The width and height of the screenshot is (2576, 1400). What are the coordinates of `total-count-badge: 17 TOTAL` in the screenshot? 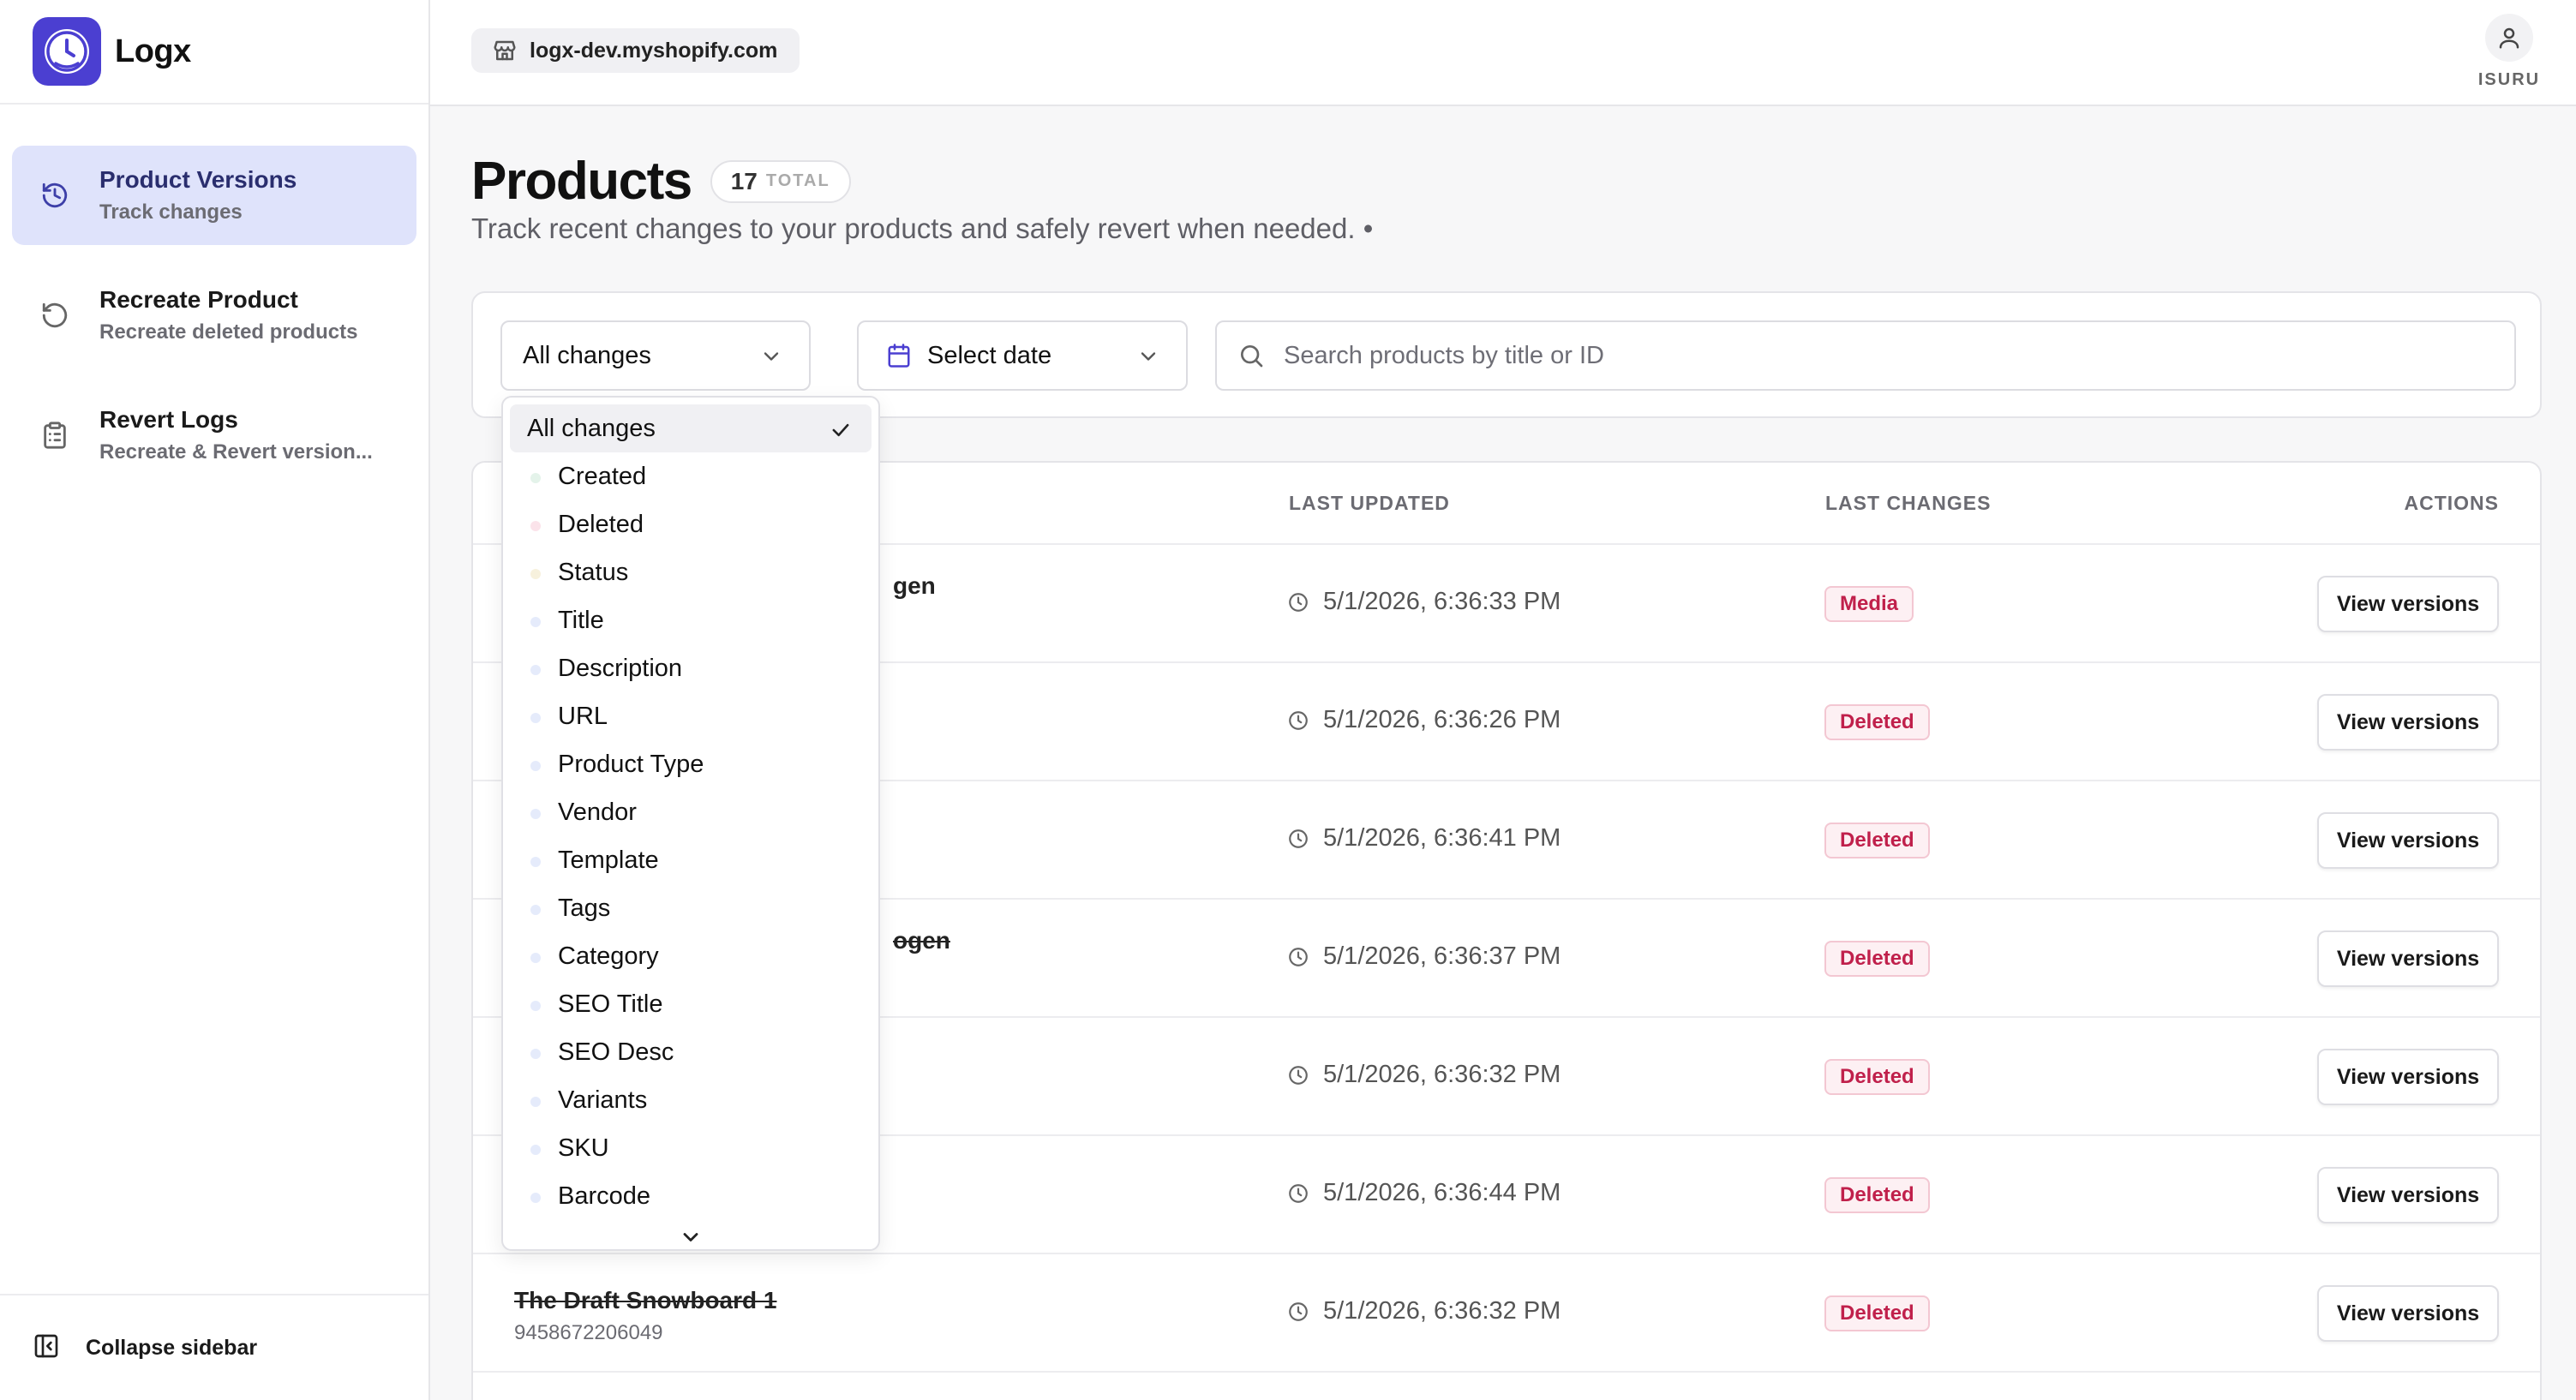 It's located at (780, 181).